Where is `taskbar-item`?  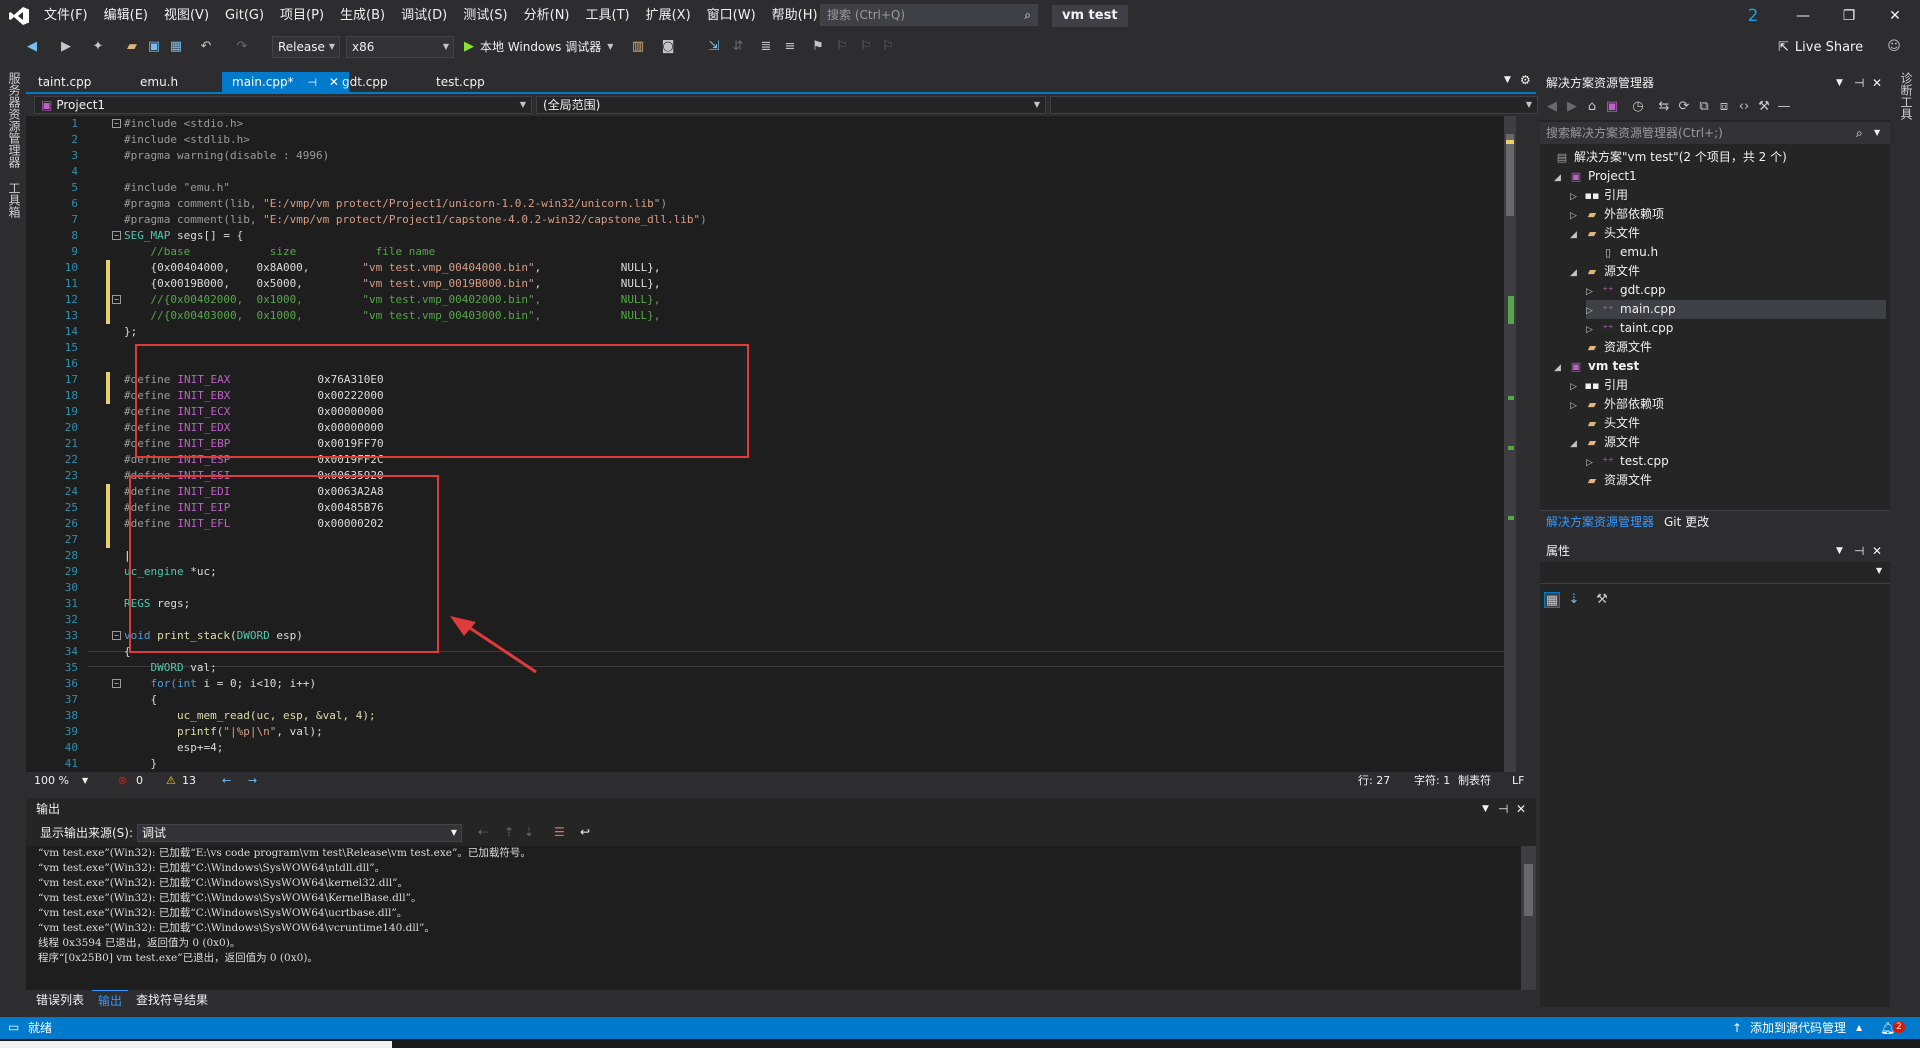 taskbar-item is located at coordinates (196, 1044).